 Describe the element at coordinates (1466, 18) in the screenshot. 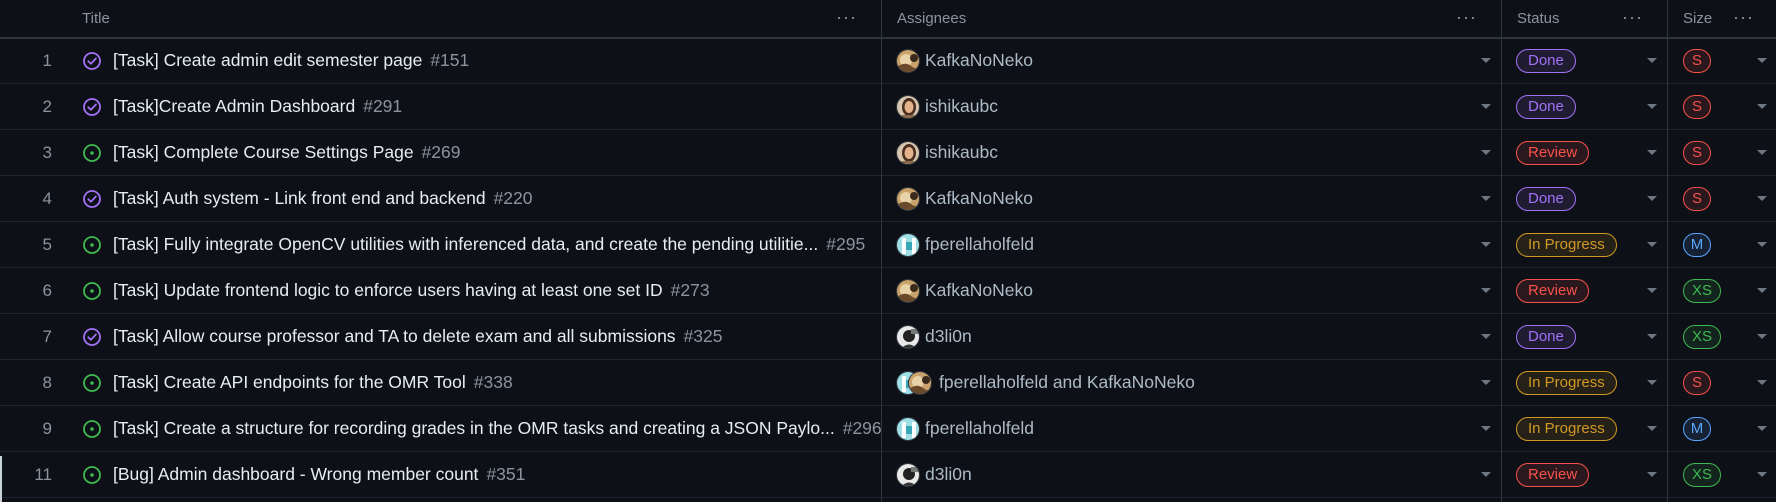

I see `assignees-column-menu-button: ···` at that location.